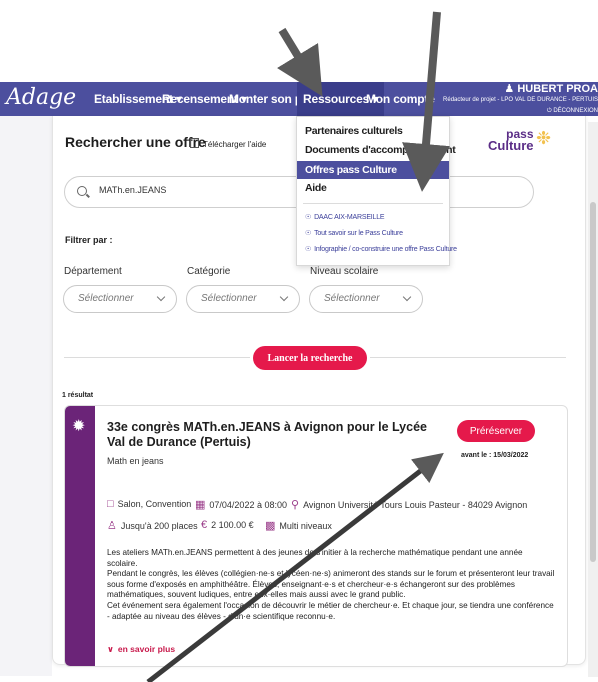 The width and height of the screenshot is (598, 682). I want to click on arrow-offres, so click(426, 101).